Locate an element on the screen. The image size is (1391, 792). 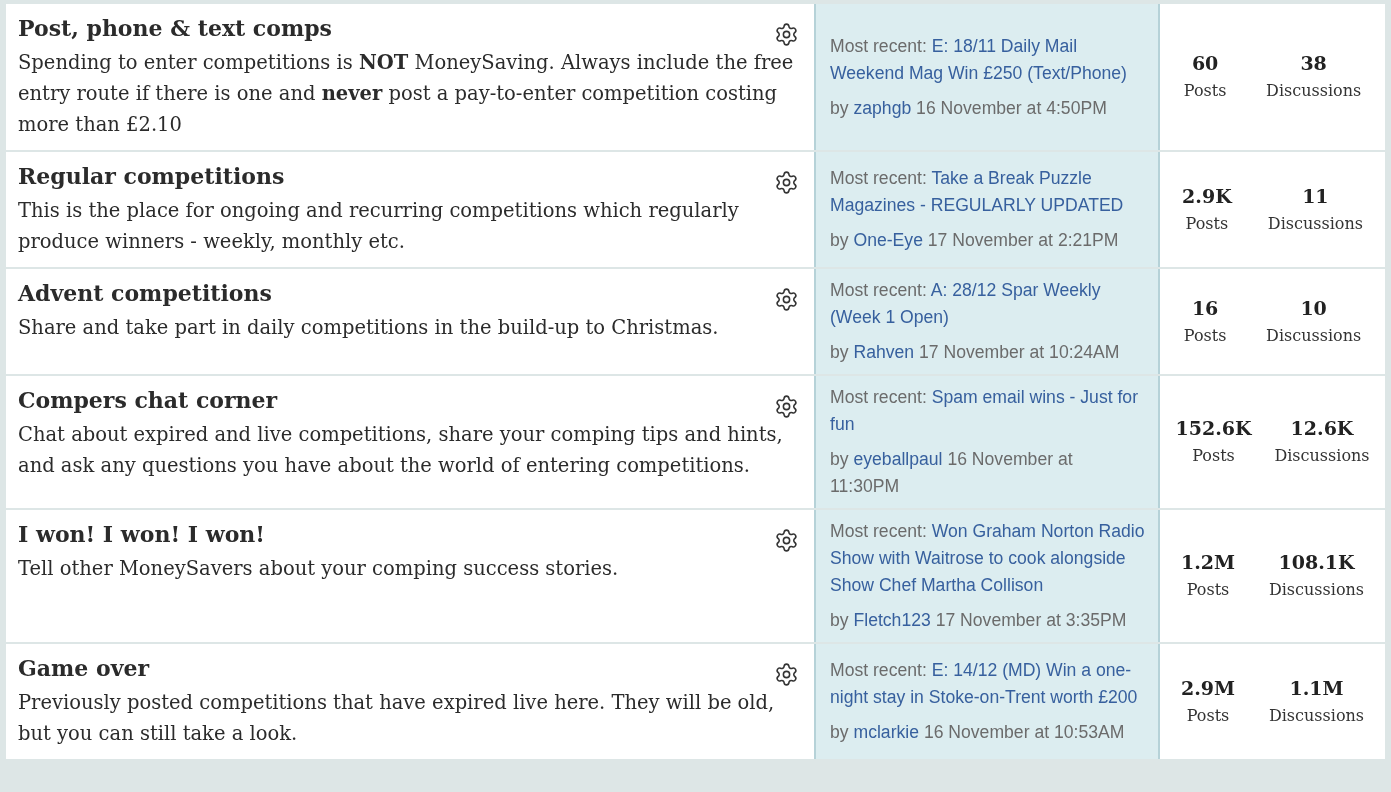
latest-post-byline: by zaphgb 16 November at 4:50PM is located at coordinates (969, 108).